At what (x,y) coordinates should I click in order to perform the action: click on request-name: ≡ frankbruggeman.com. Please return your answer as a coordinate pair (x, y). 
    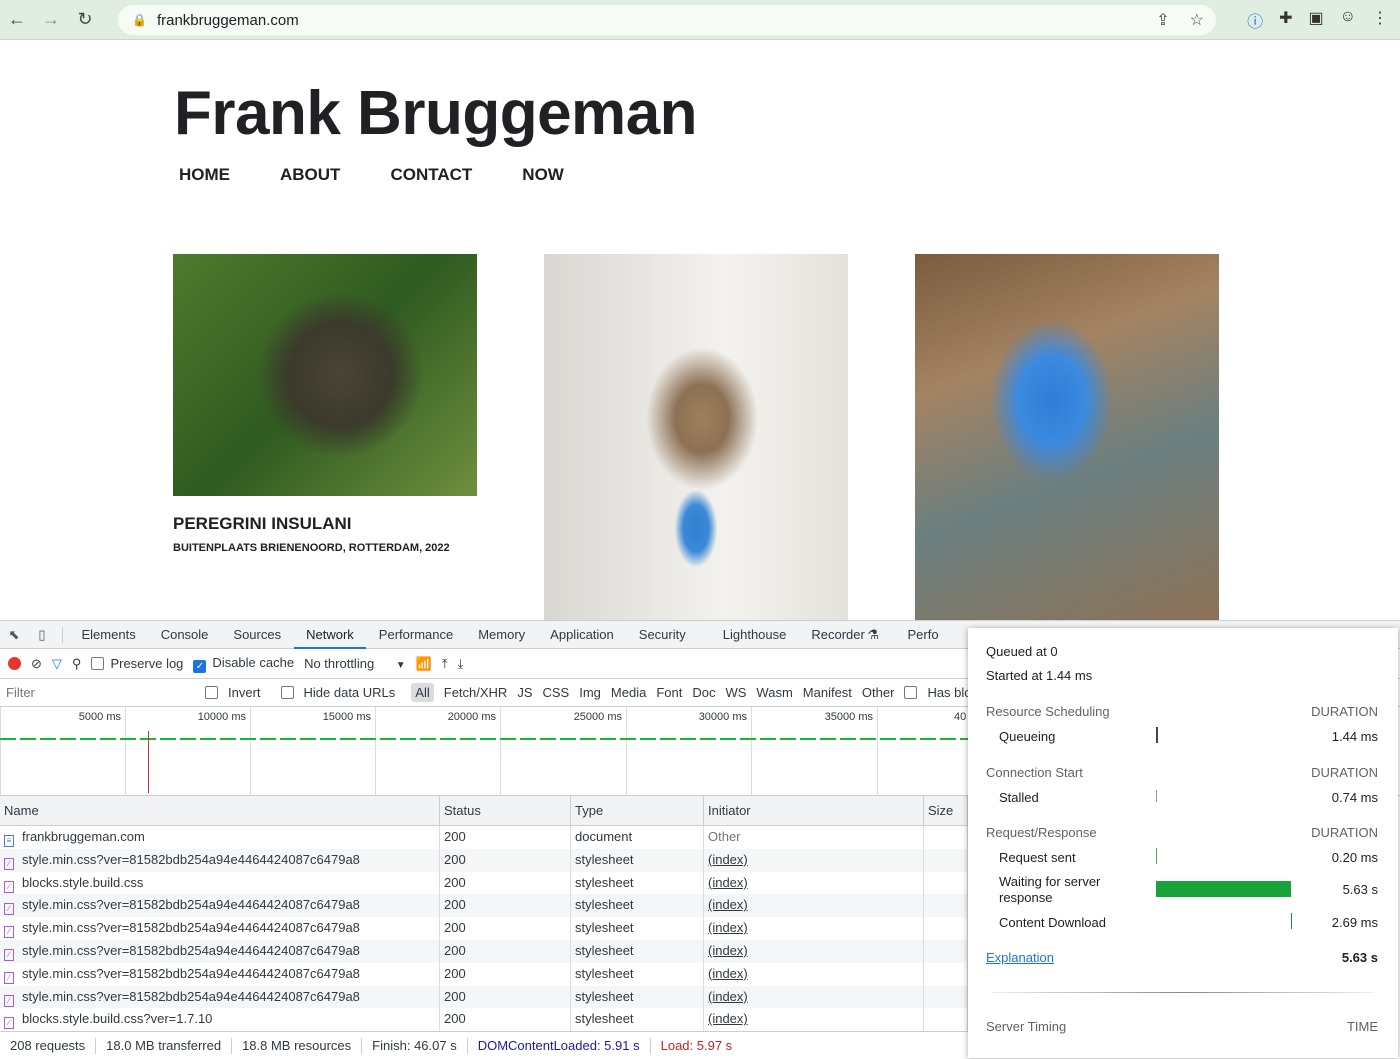
    Looking at the image, I should click on (220, 837).